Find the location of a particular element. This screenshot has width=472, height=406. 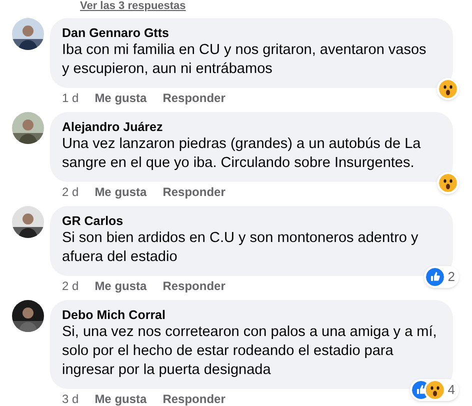

reaction-badge: 4 is located at coordinates (434, 390).